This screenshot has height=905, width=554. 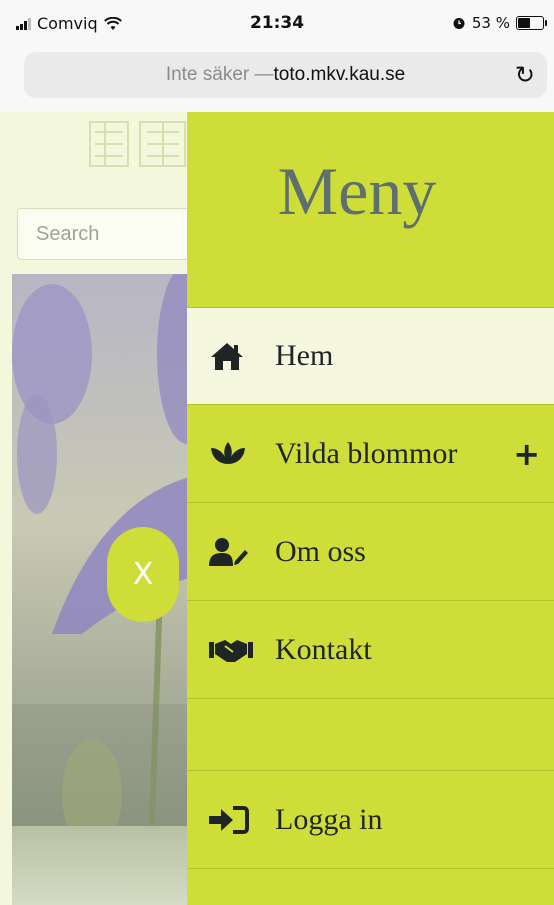 I want to click on browser-toolbar: Inte säker — toto.mkv.kau.se ↻, so click(x=277, y=78).